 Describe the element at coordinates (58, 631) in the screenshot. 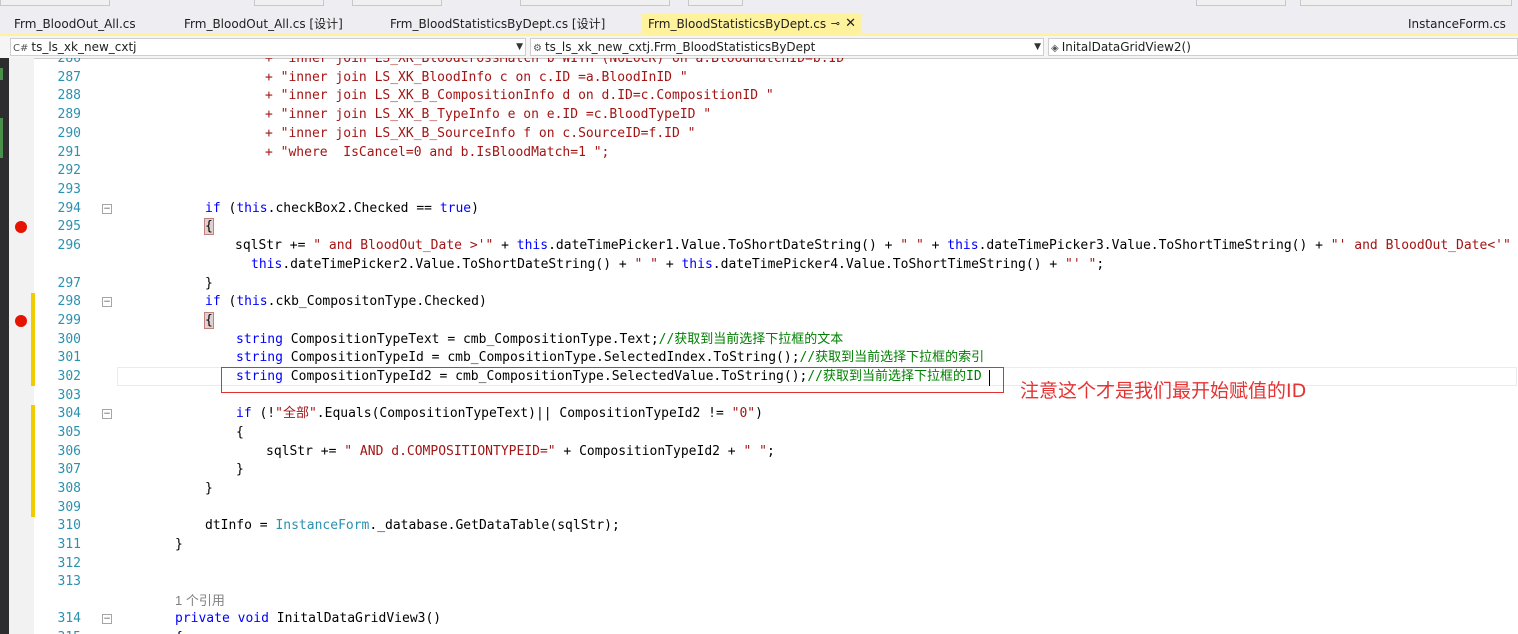

I see `line-number: 315` at that location.